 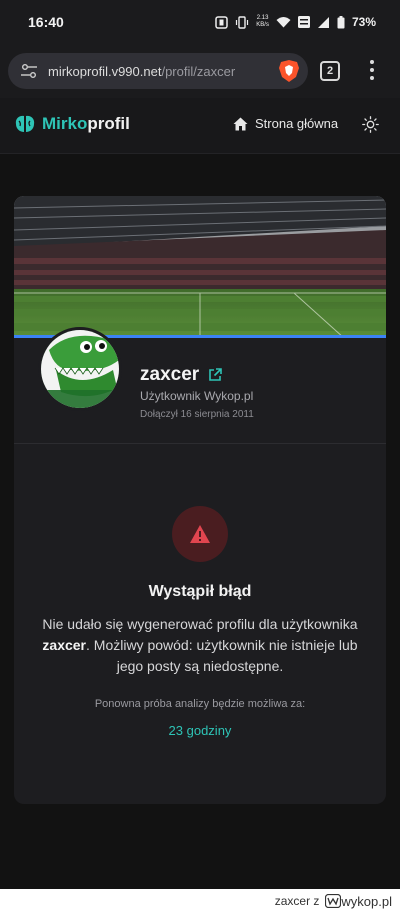 What do you see at coordinates (289, 71) in the screenshot?
I see `brave-shield-icon` at bounding box center [289, 71].